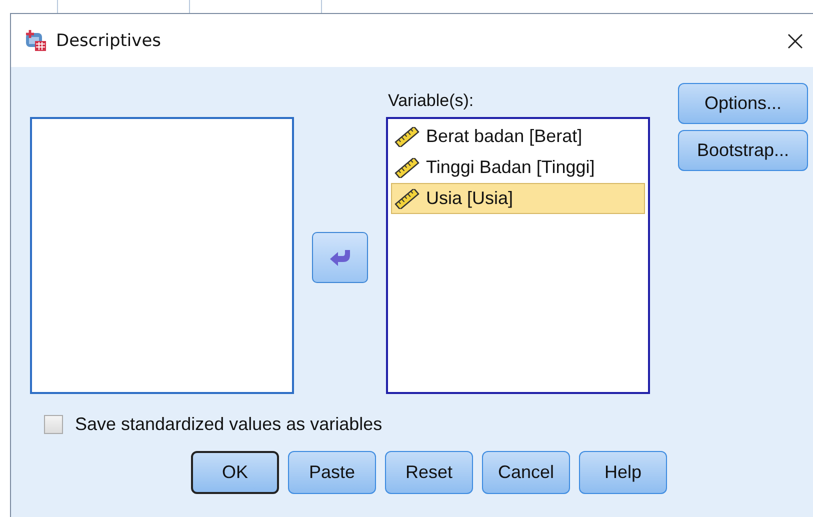 This screenshot has height=517, width=813. Describe the element at coordinates (526, 472) in the screenshot. I see `dialog-button: Cancel` at that location.